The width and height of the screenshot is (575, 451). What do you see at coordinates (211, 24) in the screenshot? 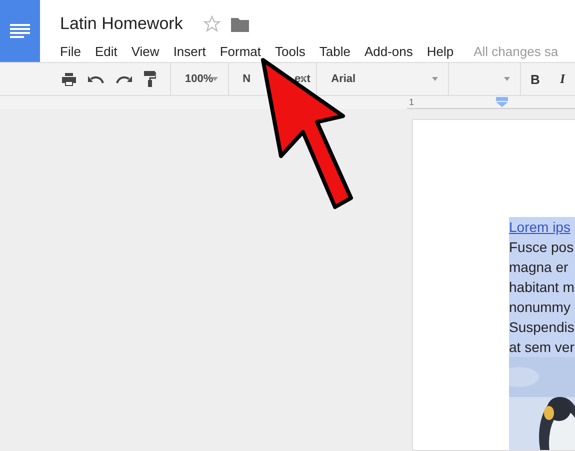
I see `star-icon` at bounding box center [211, 24].